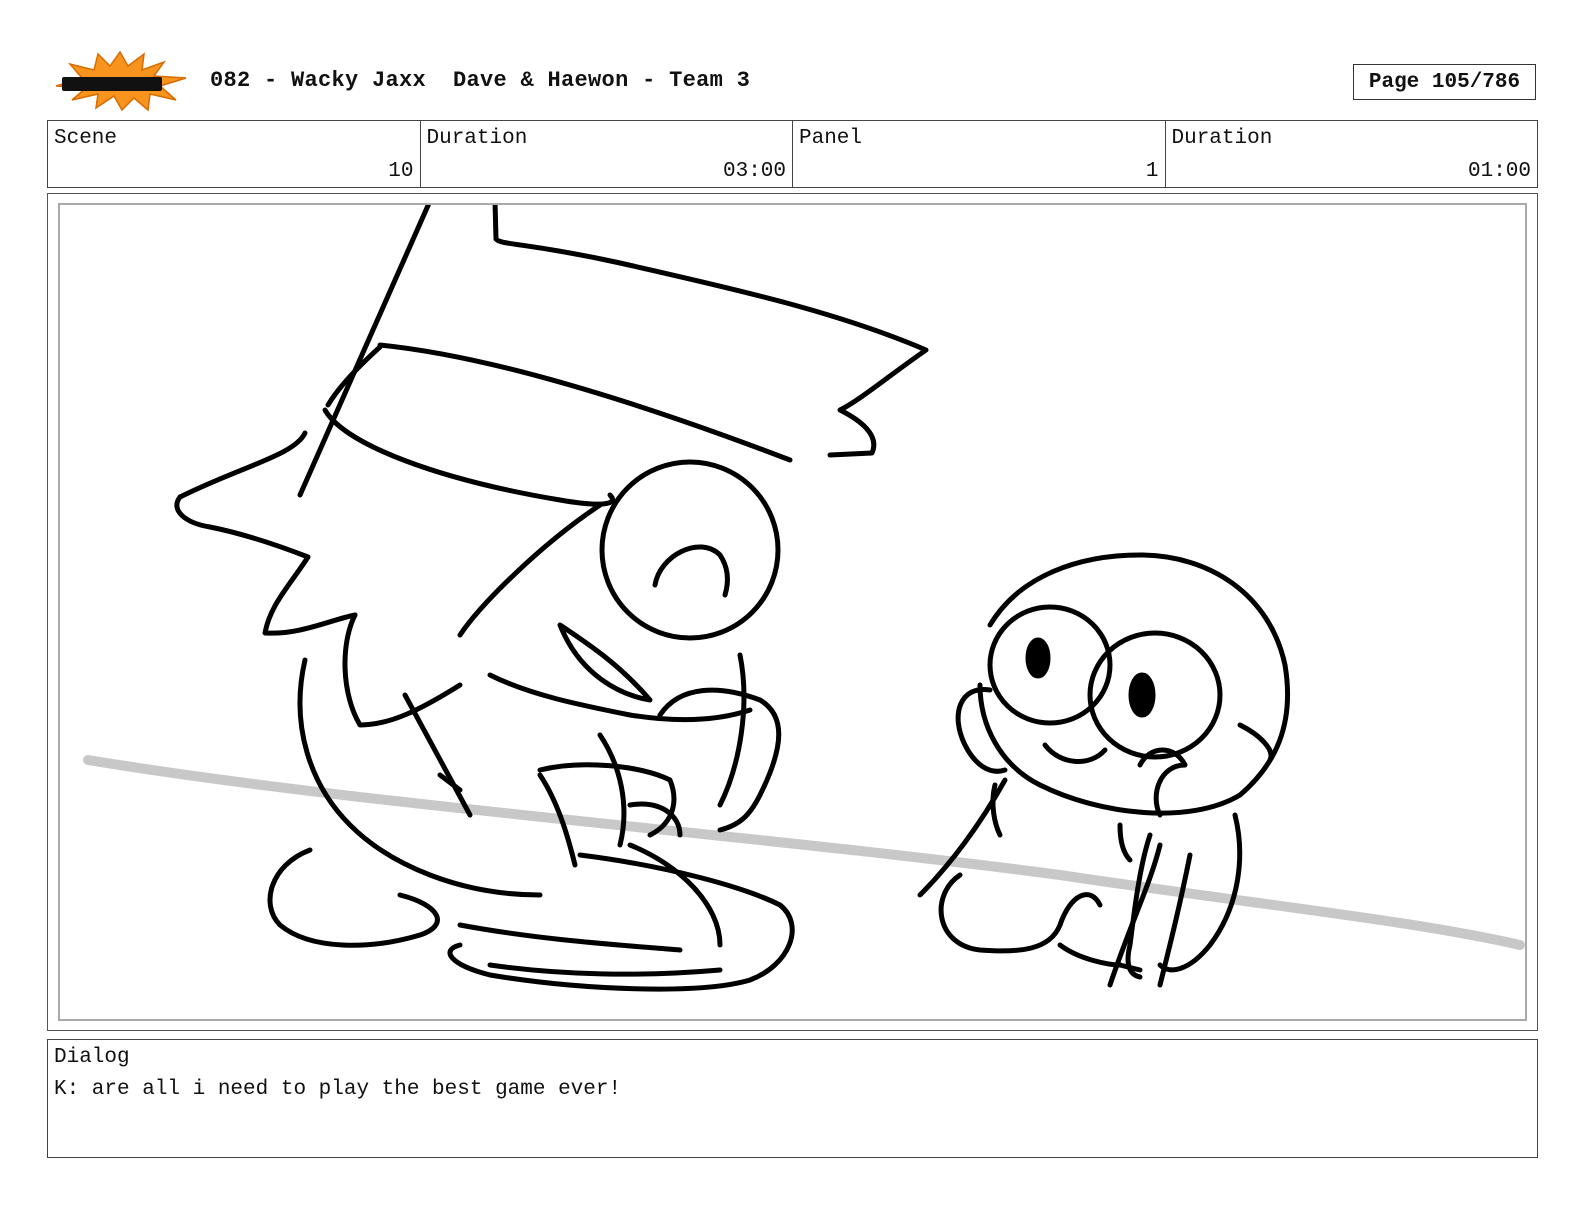 This screenshot has width=1582, height=1225. Describe the element at coordinates (1222, 138) in the screenshot. I see `panel-duration-label: Duration` at that location.